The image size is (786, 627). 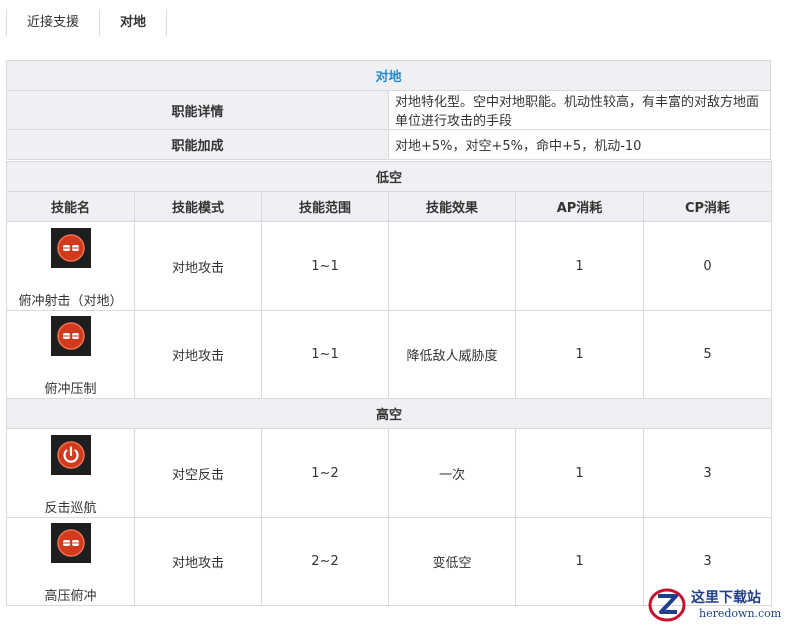 I want to click on column-header-row: 技能名 技能模式 技能范围 技能效果 AP消耗 CP消耗, so click(x=389, y=206).